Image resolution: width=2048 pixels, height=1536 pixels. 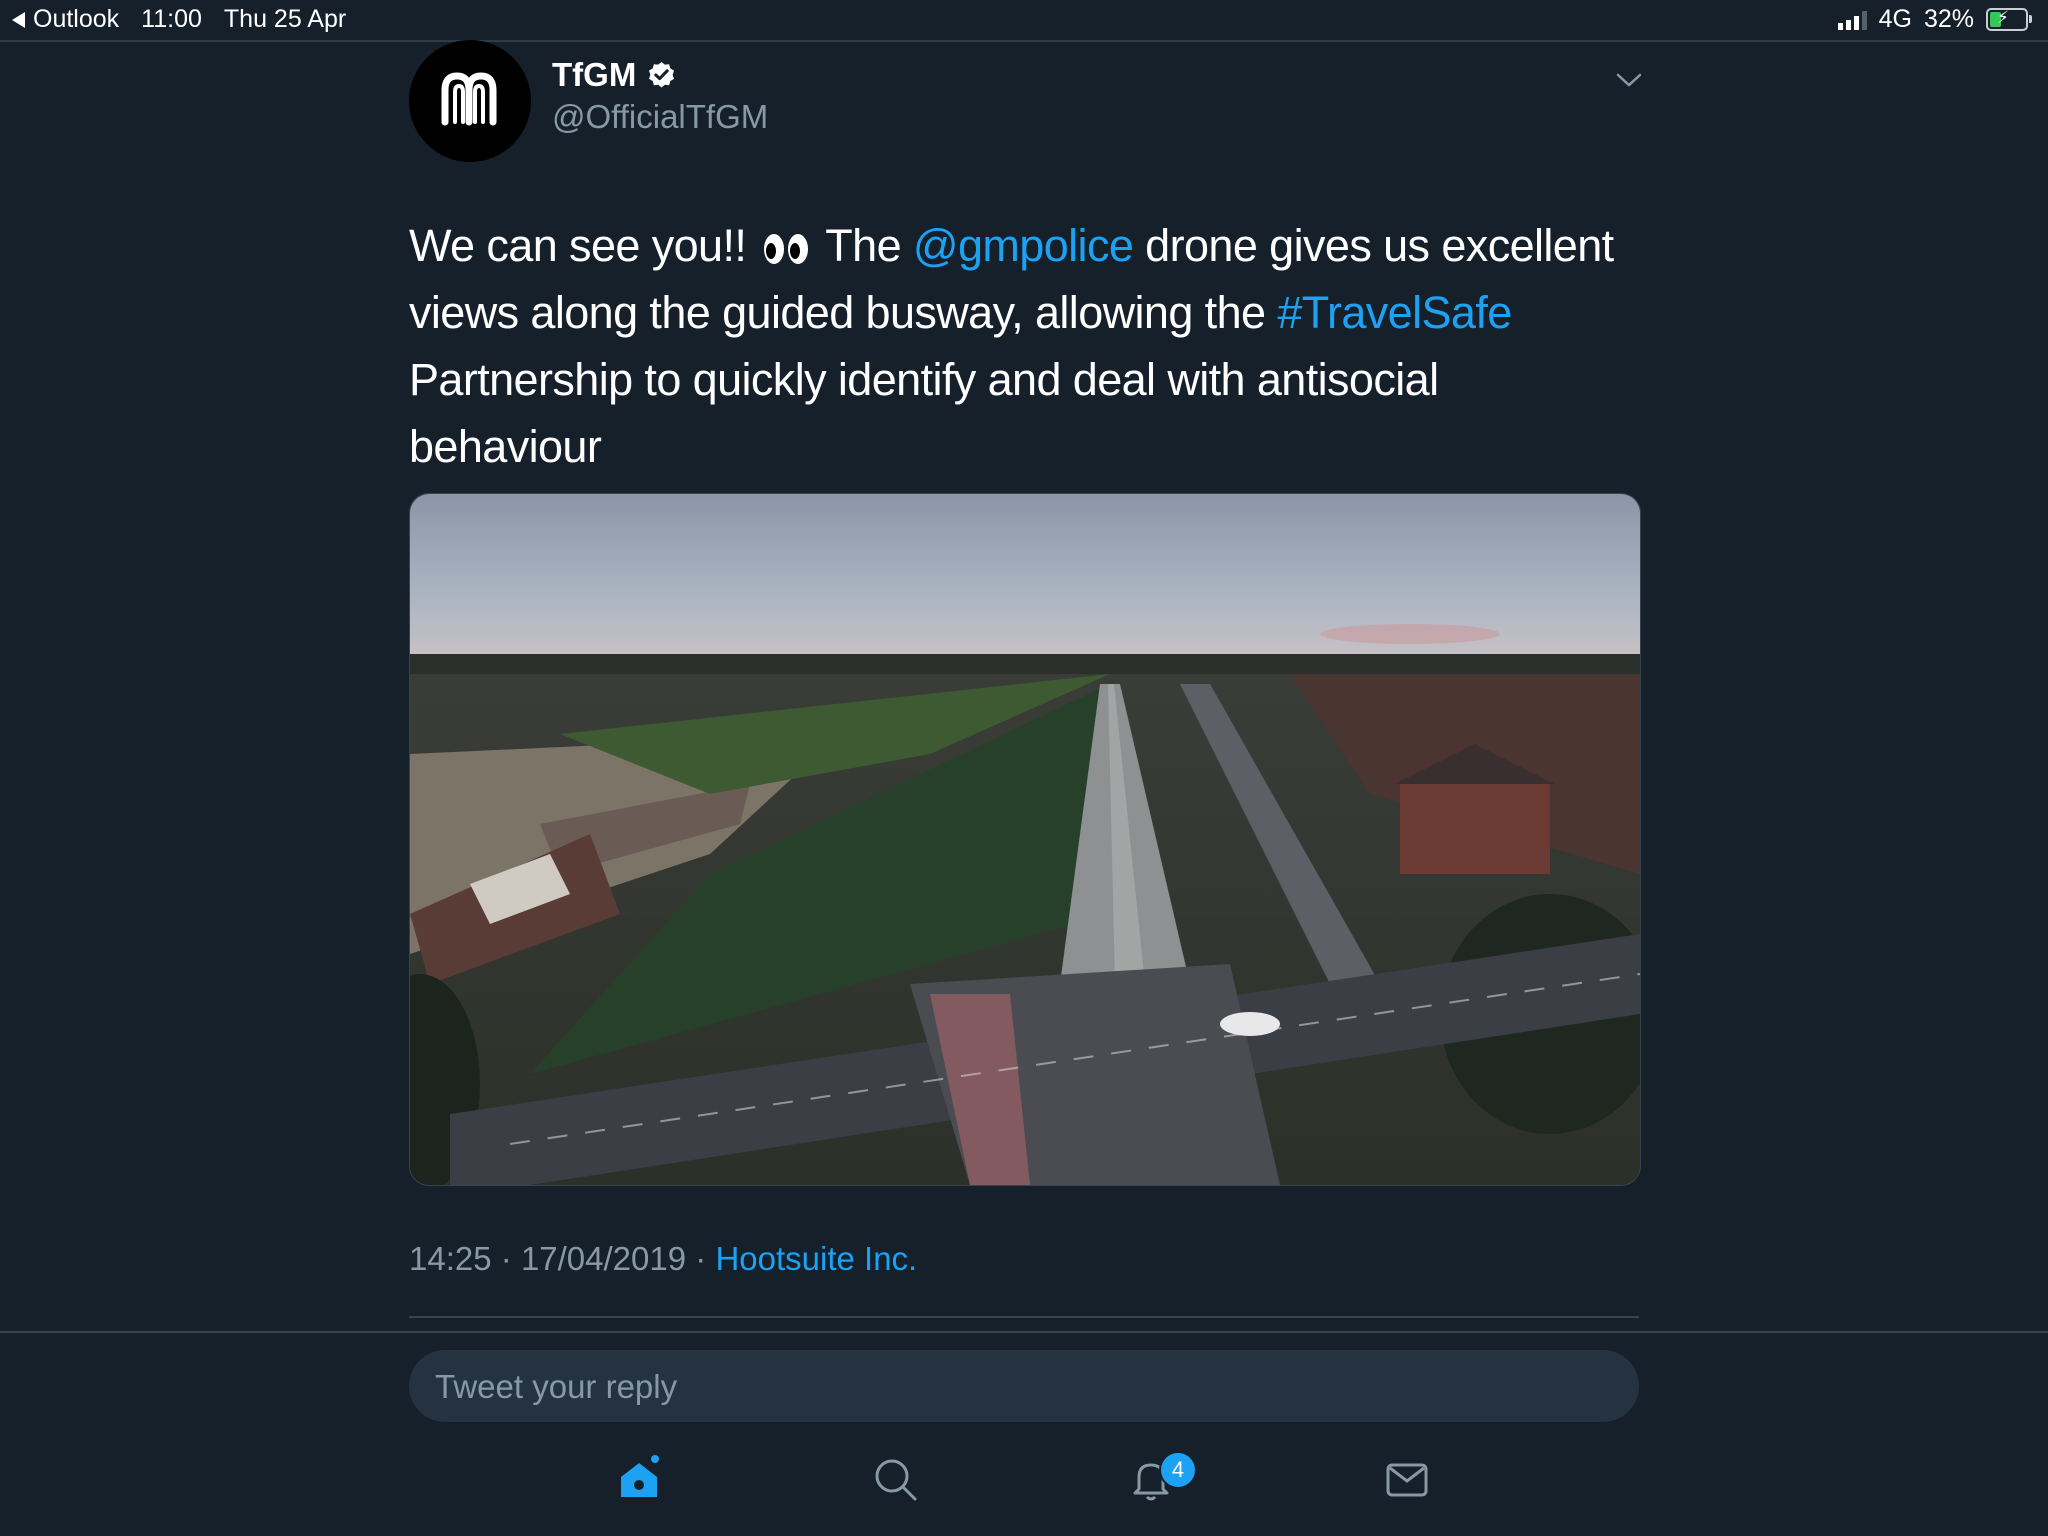 I want to click on back-app-label: Outlook, so click(x=76, y=19).